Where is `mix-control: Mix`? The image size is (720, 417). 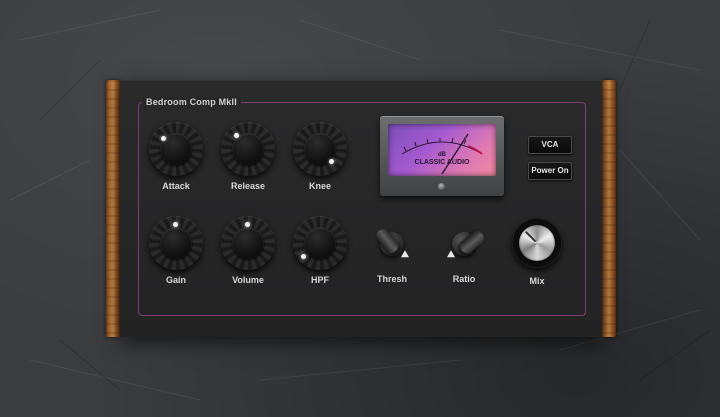
mix-control: Mix is located at coordinates (537, 252).